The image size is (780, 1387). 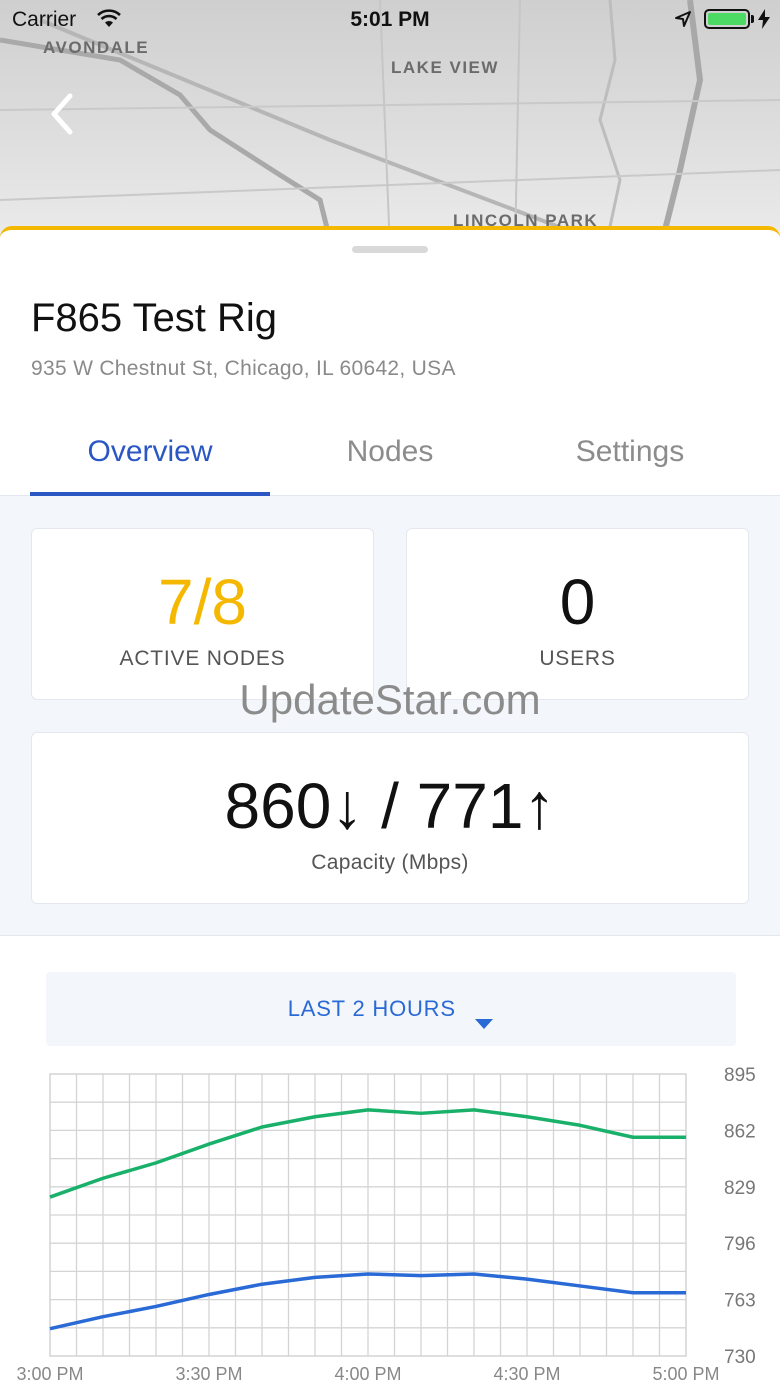 What do you see at coordinates (445, 67) in the screenshot?
I see `map-label-lake-view: LAKE VIEW` at bounding box center [445, 67].